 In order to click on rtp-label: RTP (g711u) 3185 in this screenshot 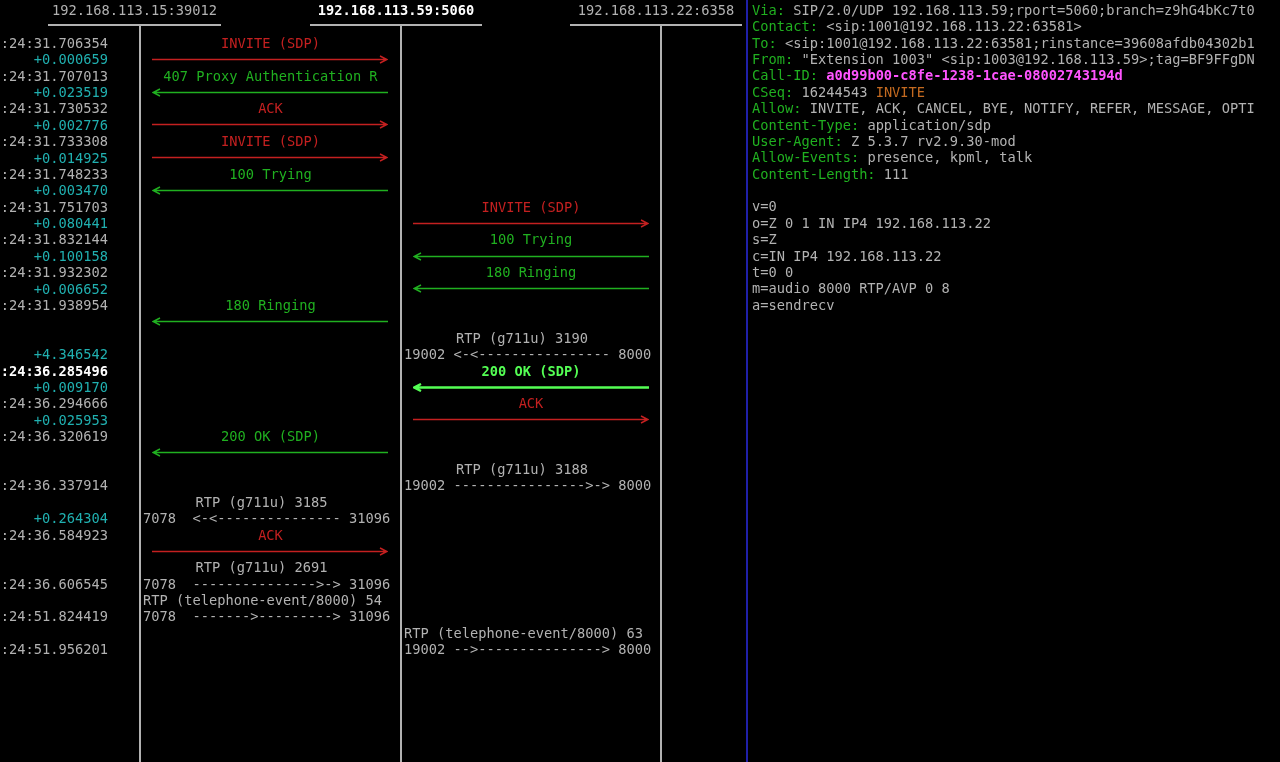, I will do `click(261, 502)`.